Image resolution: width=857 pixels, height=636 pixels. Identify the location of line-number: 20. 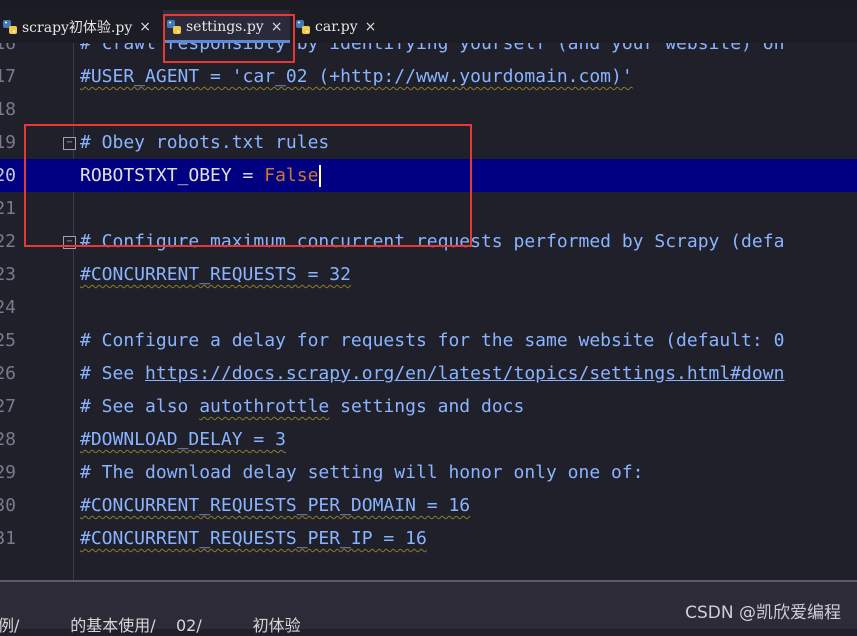
(8, 175).